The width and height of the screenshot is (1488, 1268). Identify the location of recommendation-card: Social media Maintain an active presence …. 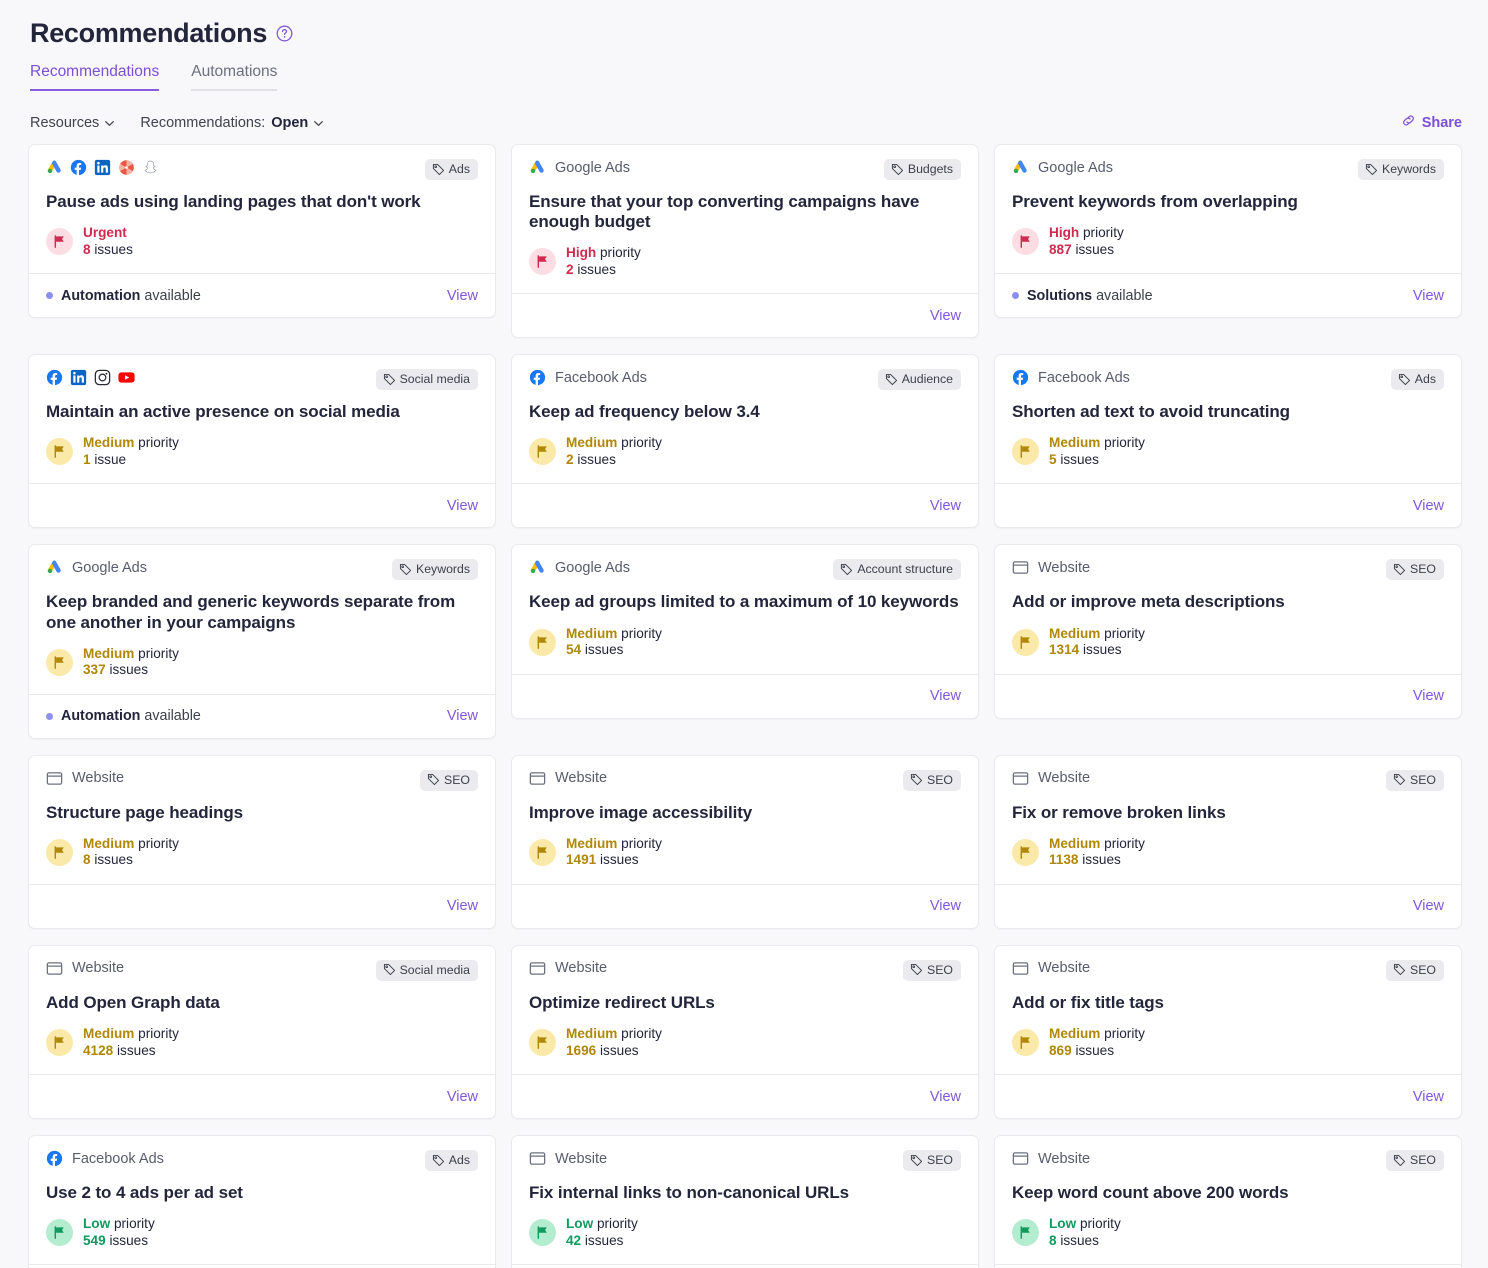
(262, 441).